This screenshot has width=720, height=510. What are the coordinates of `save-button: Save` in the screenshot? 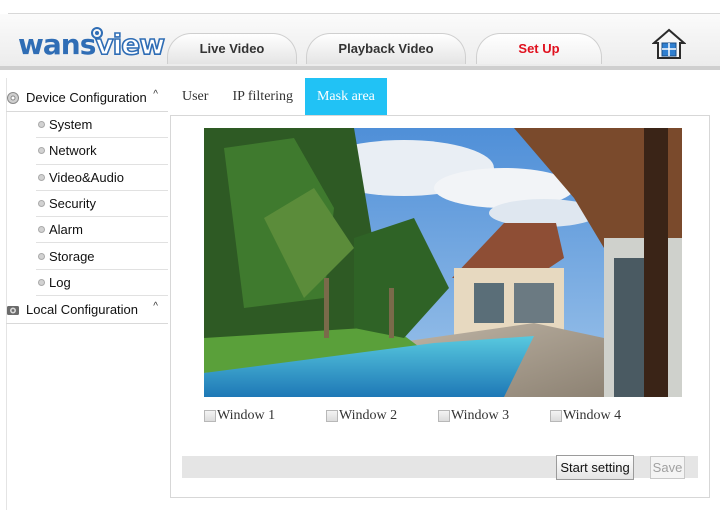 It's located at (667, 467).